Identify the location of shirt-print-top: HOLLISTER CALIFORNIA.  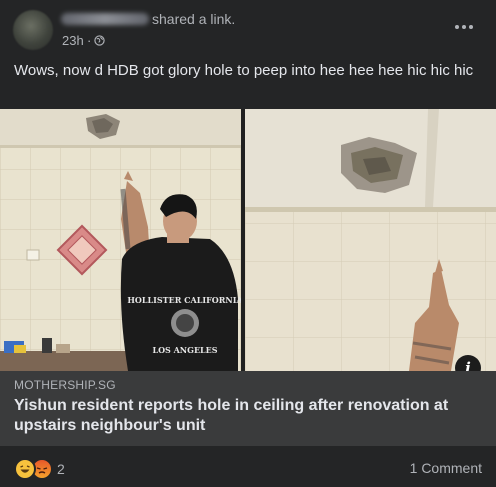
(184, 300).